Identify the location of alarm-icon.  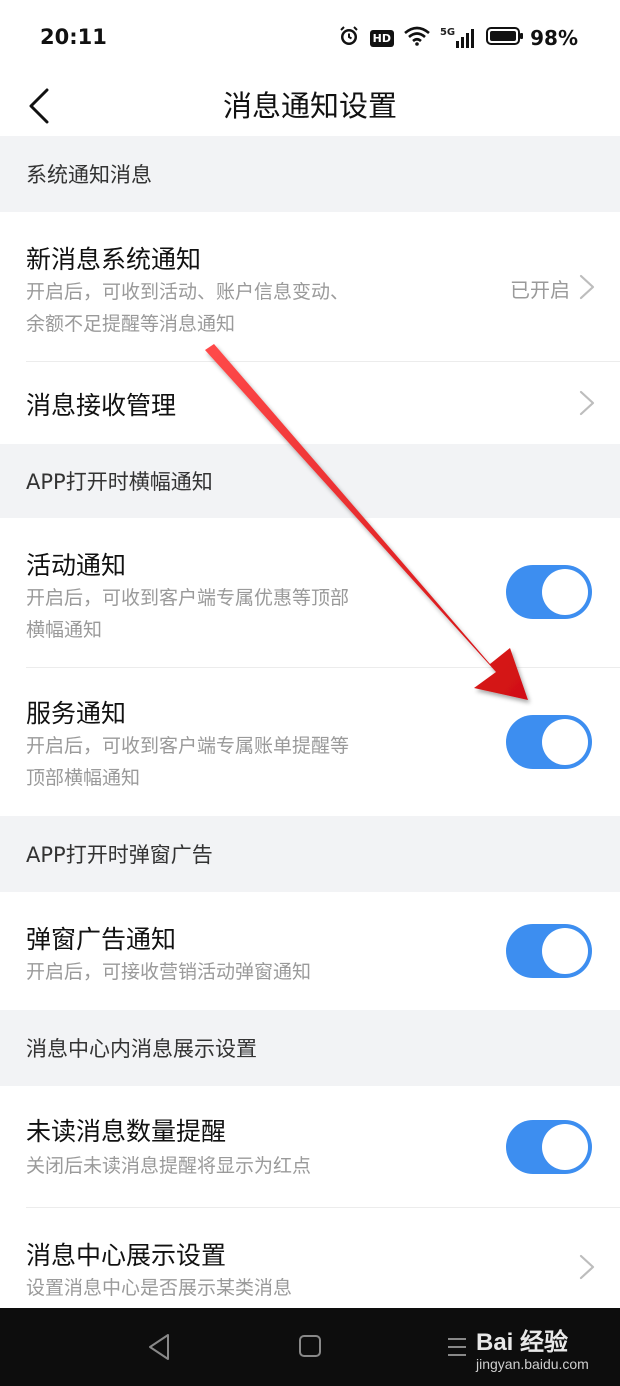
(349, 38).